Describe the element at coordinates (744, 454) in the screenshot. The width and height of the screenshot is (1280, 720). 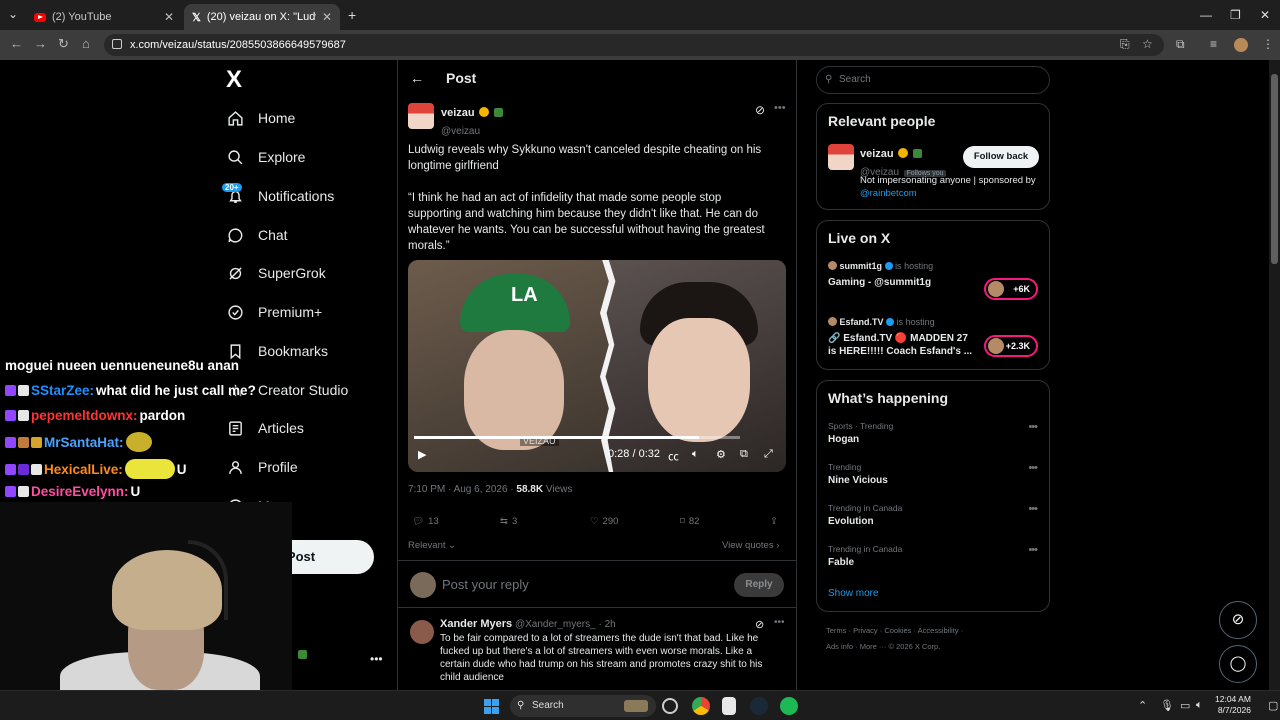
I see `pip-icon: ⧉` at that location.